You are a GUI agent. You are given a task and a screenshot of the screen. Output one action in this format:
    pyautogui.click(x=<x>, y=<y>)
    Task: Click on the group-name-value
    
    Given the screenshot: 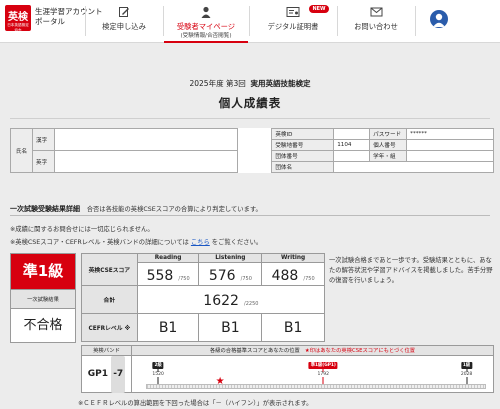 What is the action you would take?
    pyautogui.click(x=413, y=167)
    